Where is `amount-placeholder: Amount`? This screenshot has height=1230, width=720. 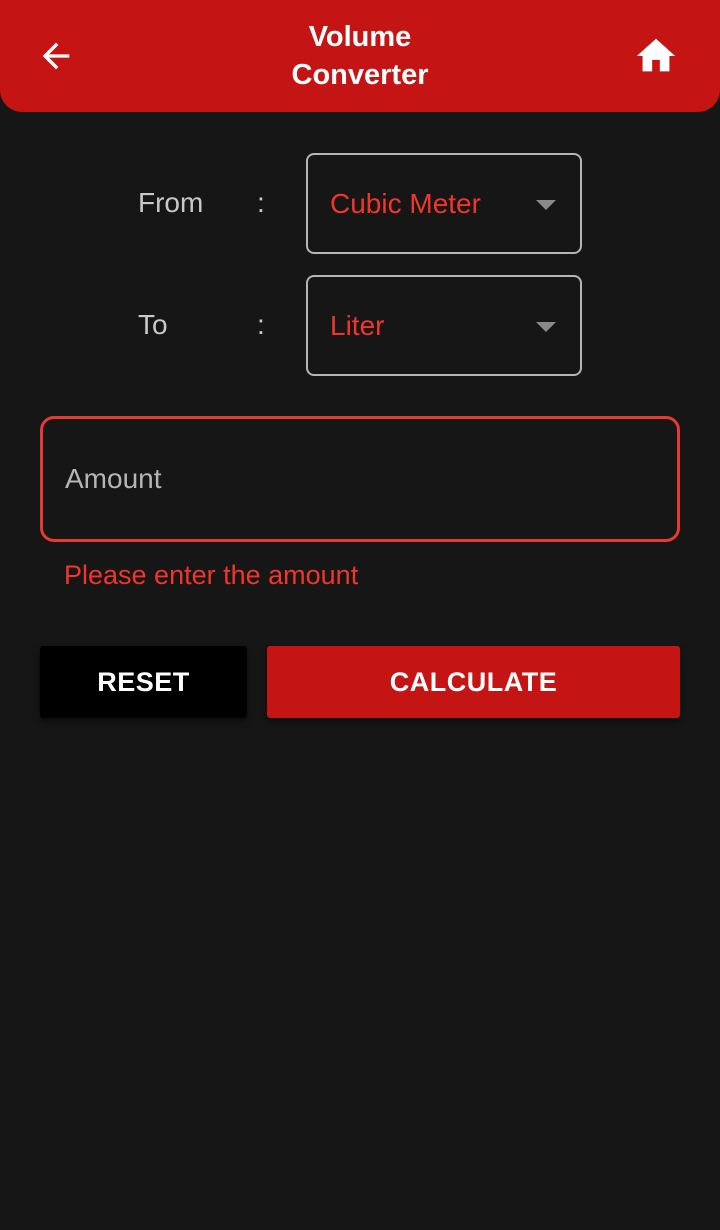 amount-placeholder: Amount is located at coordinates (113, 478).